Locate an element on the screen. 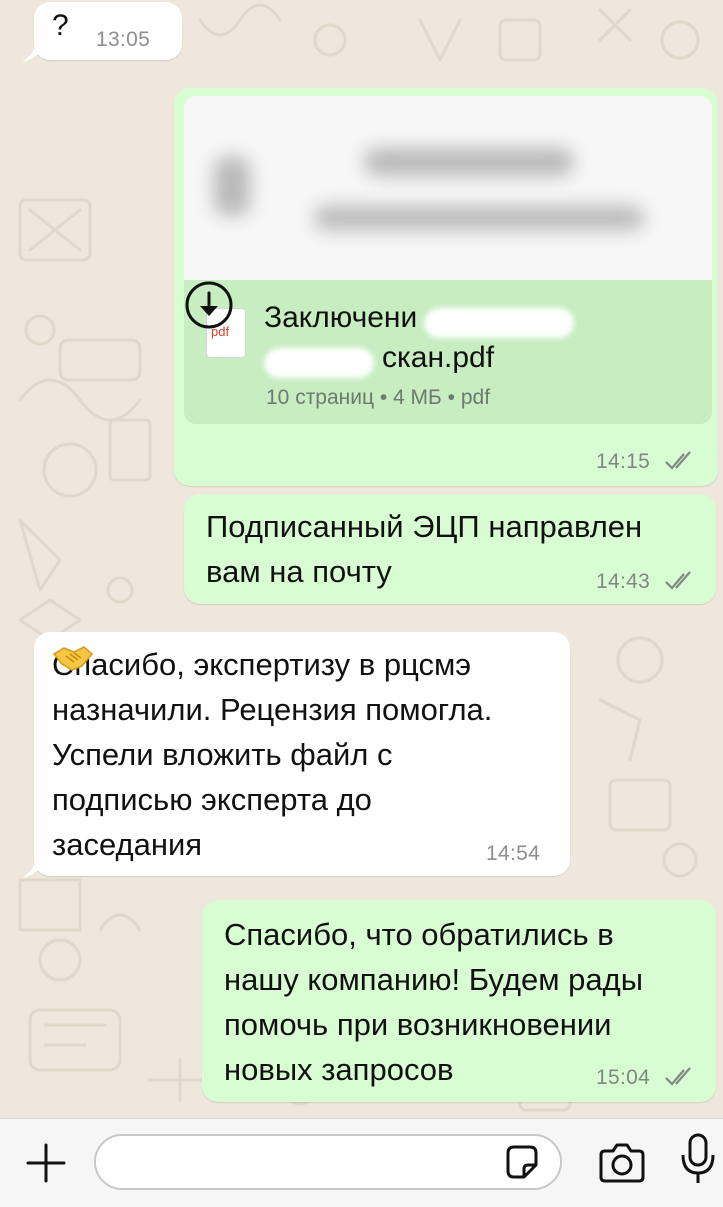  document-preview is located at coordinates (448, 188).